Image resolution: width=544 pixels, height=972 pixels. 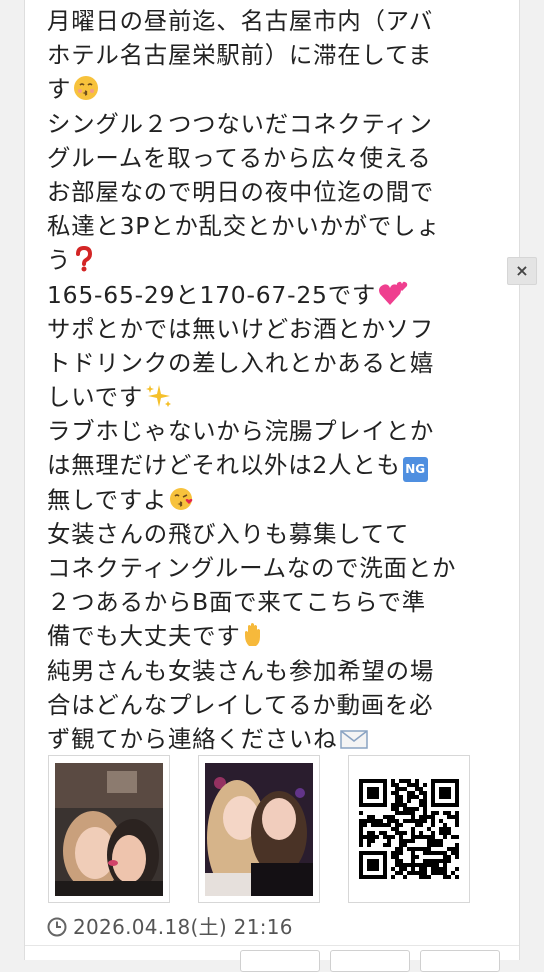 I want to click on post-line: ず観てから連絡くださいね, so click(x=274, y=739).